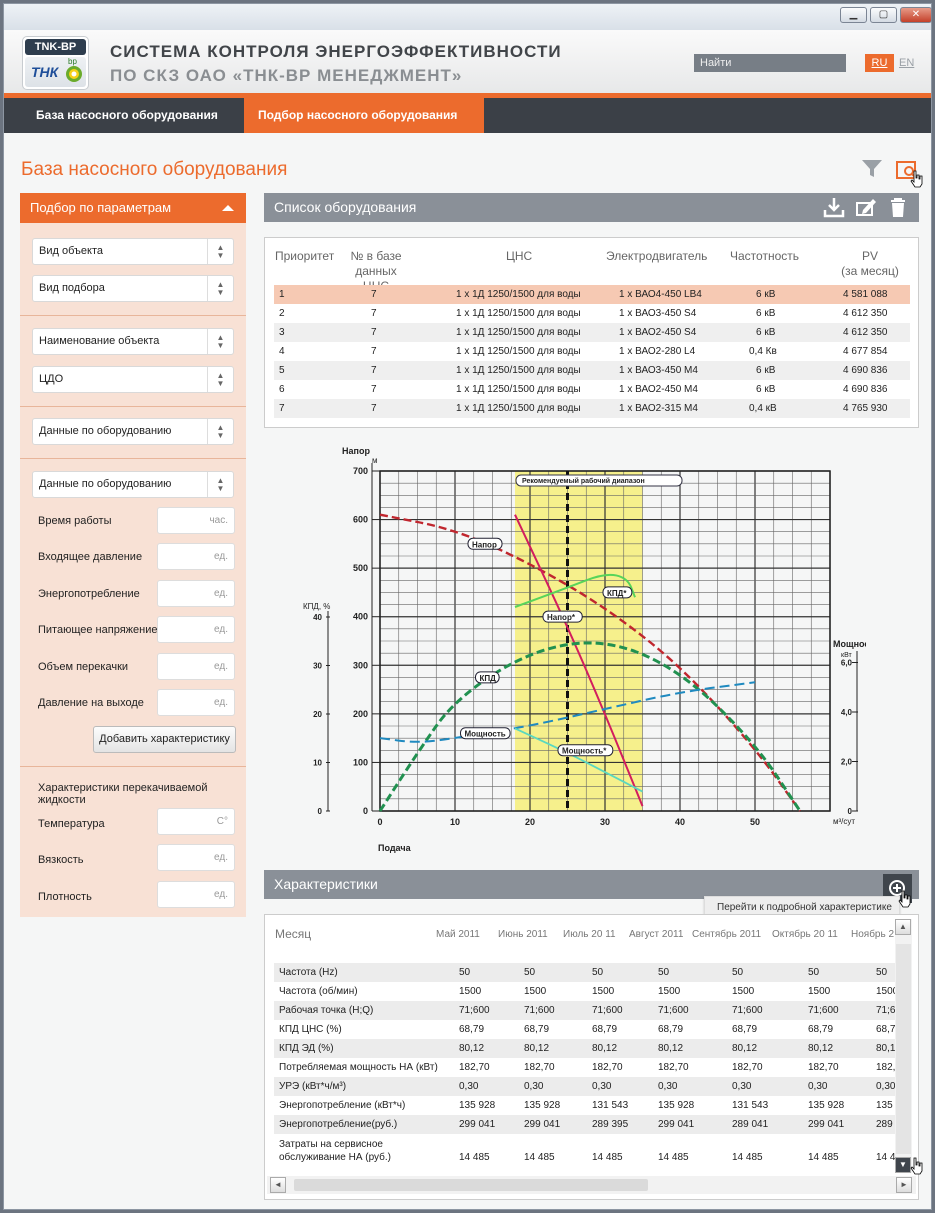 The image size is (935, 1213). Describe the element at coordinates (133, 208) in the screenshot. I see `parameters-panel-header: Подбор по параметрам` at that location.